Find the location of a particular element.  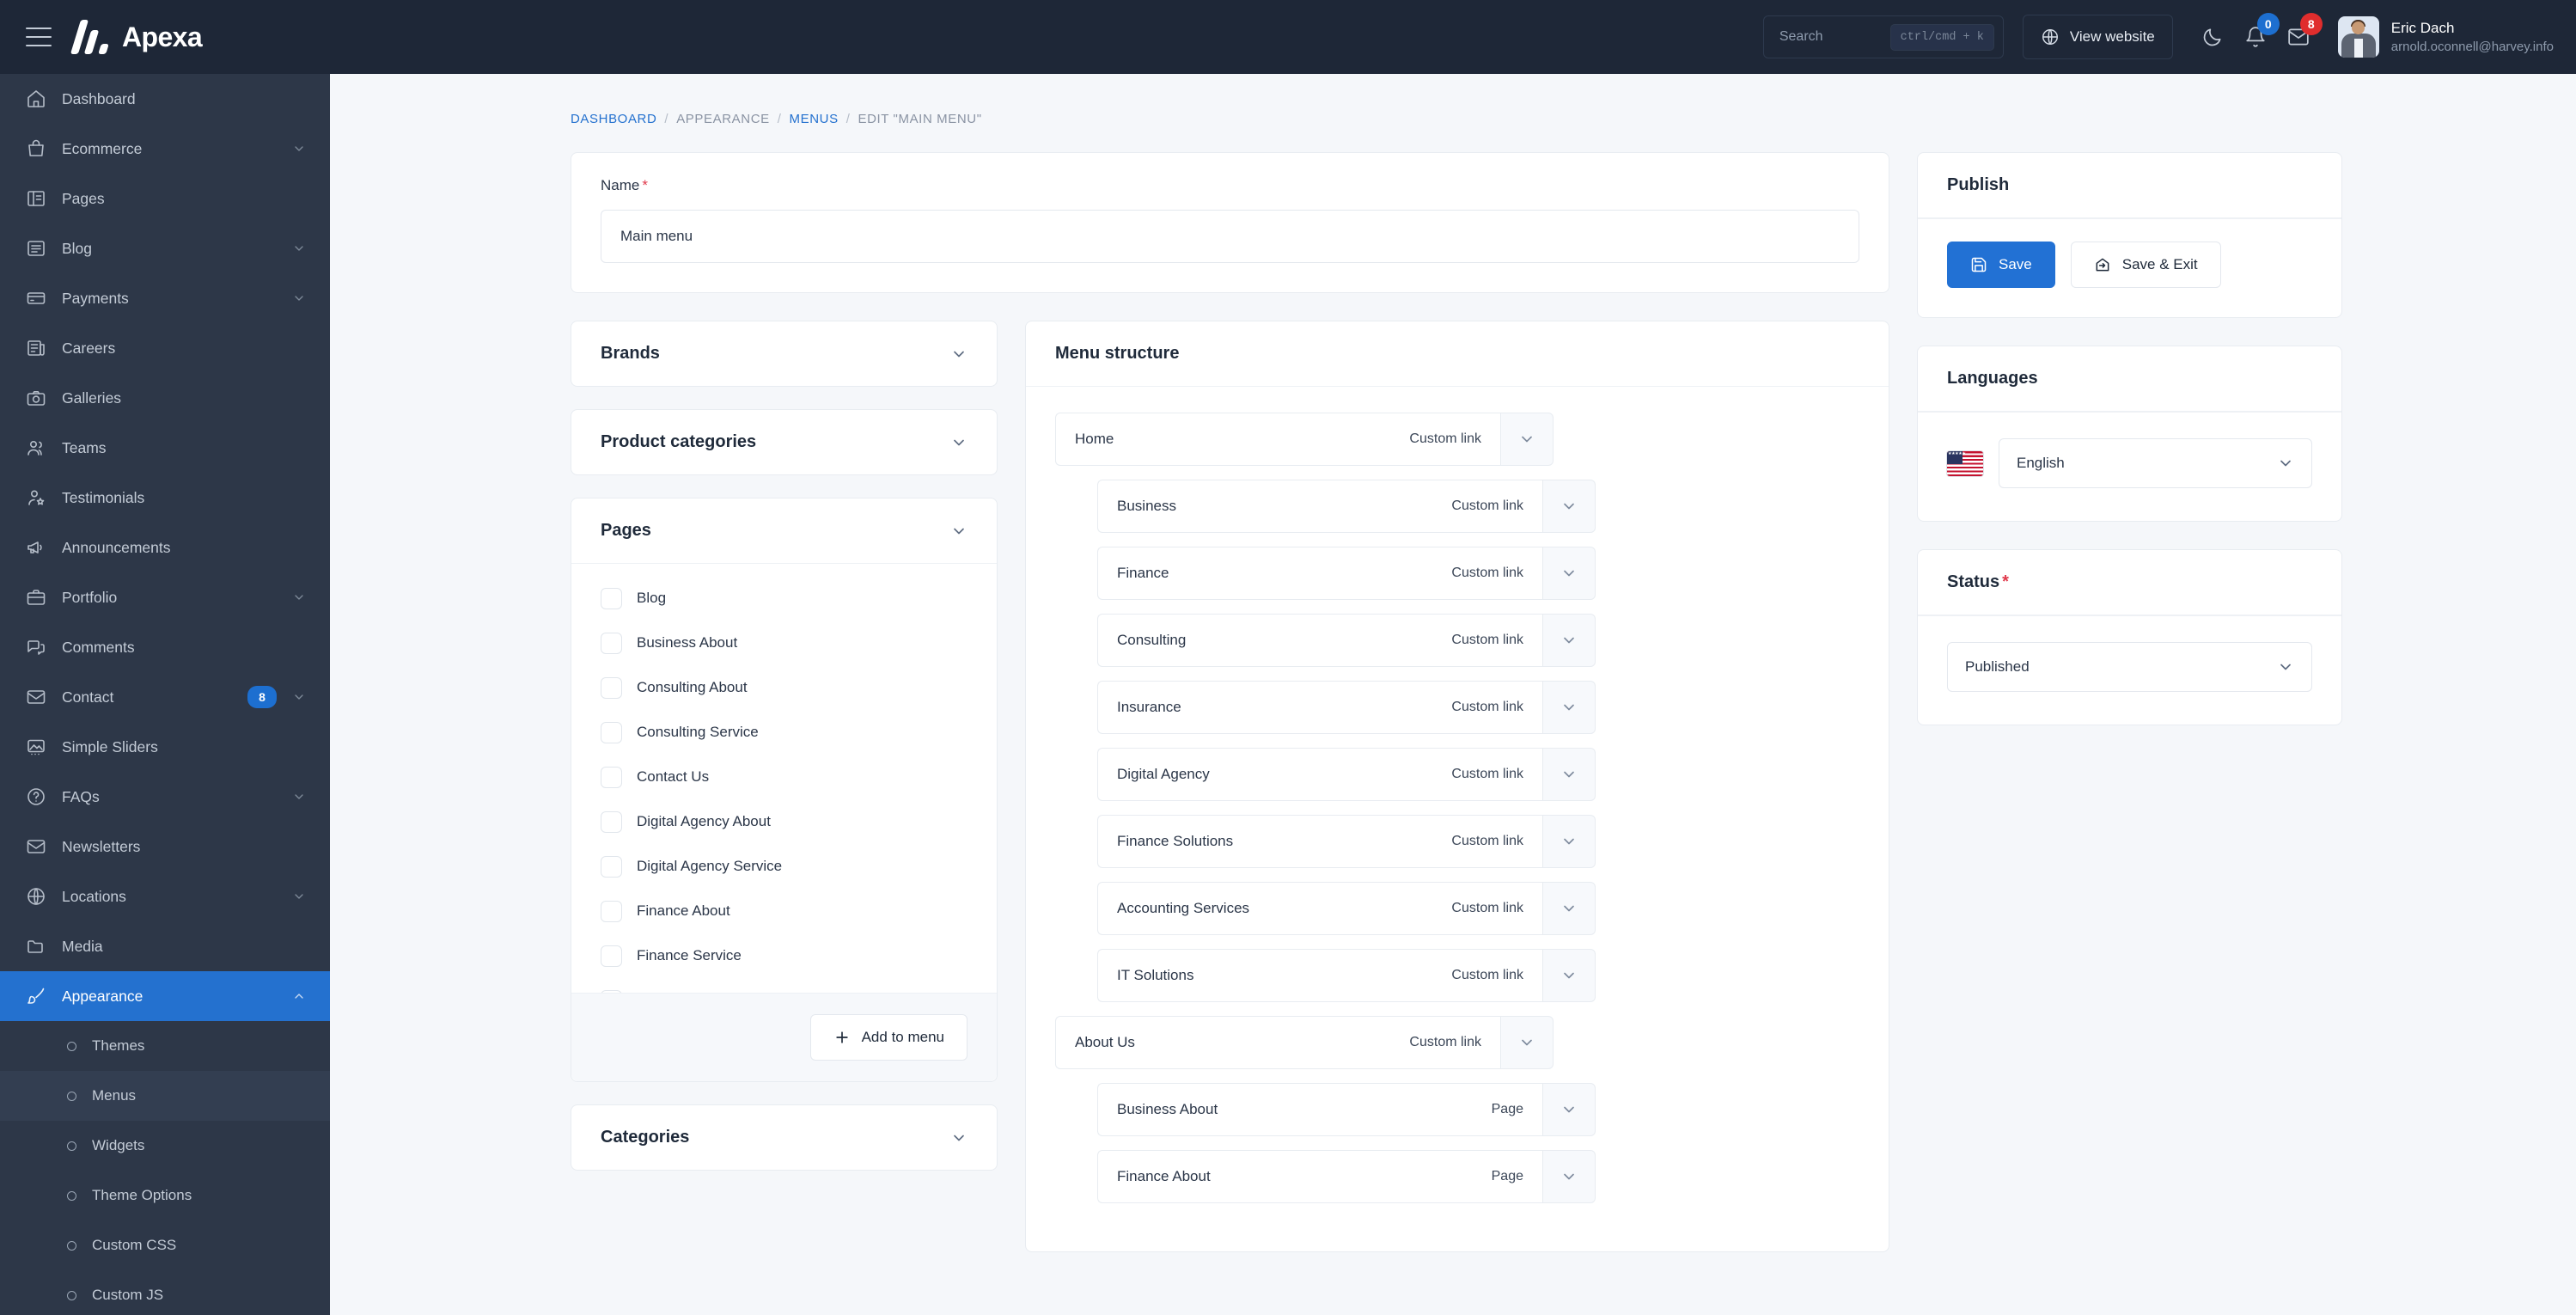

categories-accordion-header: Categories is located at coordinates (784, 1137).